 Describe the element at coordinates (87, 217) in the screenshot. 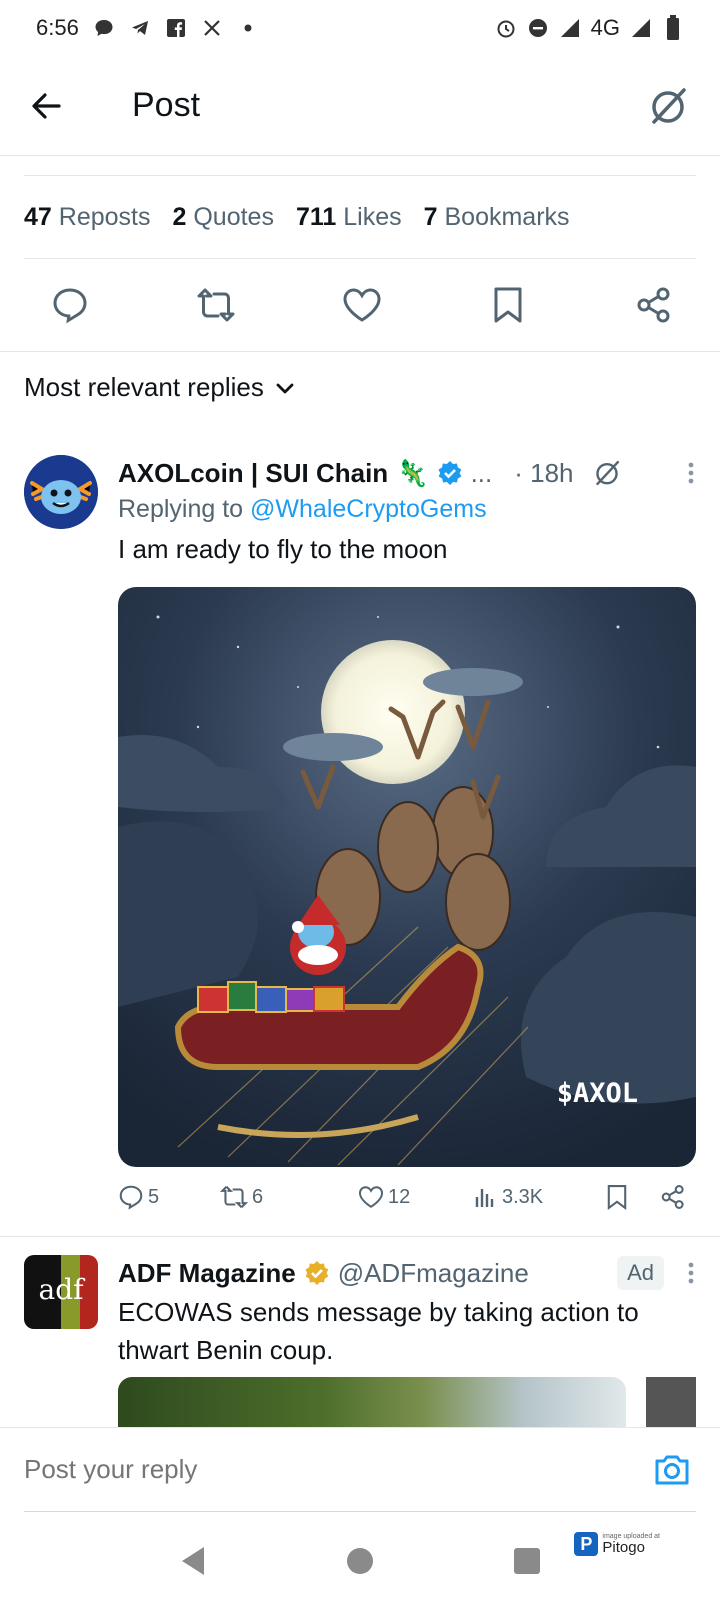

I see `stat-reposts: 47 Reposts` at that location.